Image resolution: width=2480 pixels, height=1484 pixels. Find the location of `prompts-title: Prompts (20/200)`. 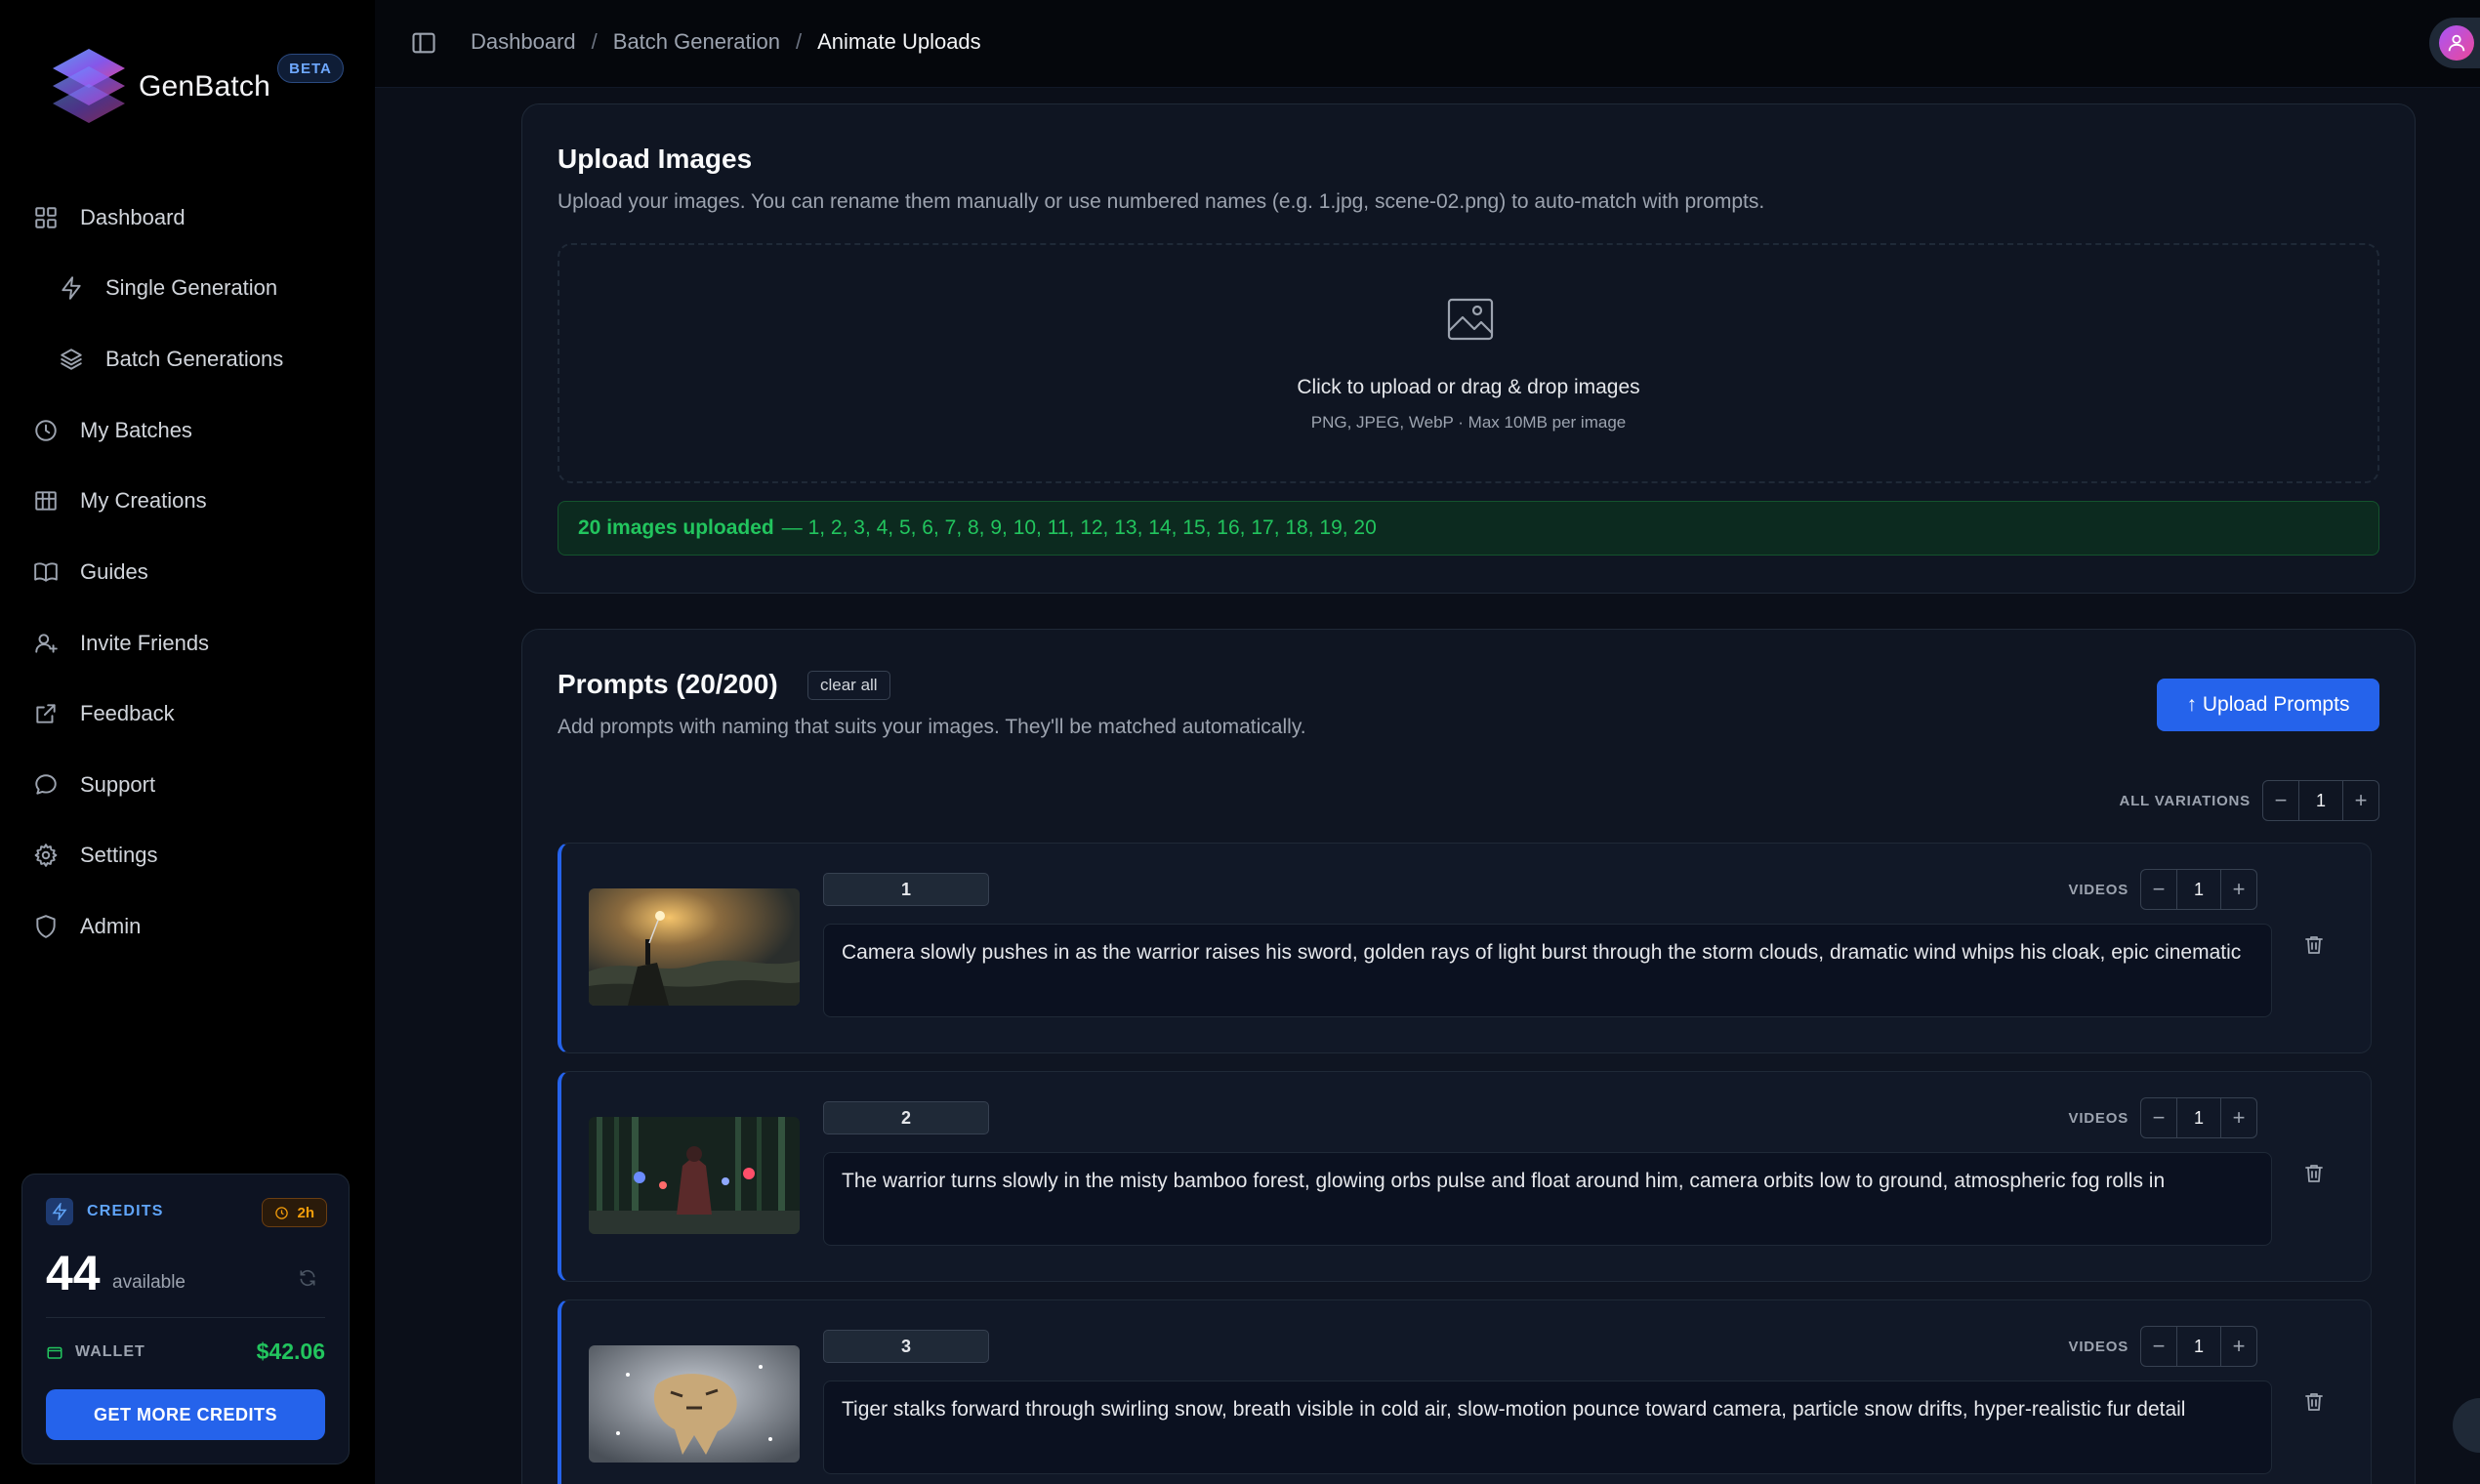

prompts-title: Prompts (20/200) is located at coordinates (668, 684).